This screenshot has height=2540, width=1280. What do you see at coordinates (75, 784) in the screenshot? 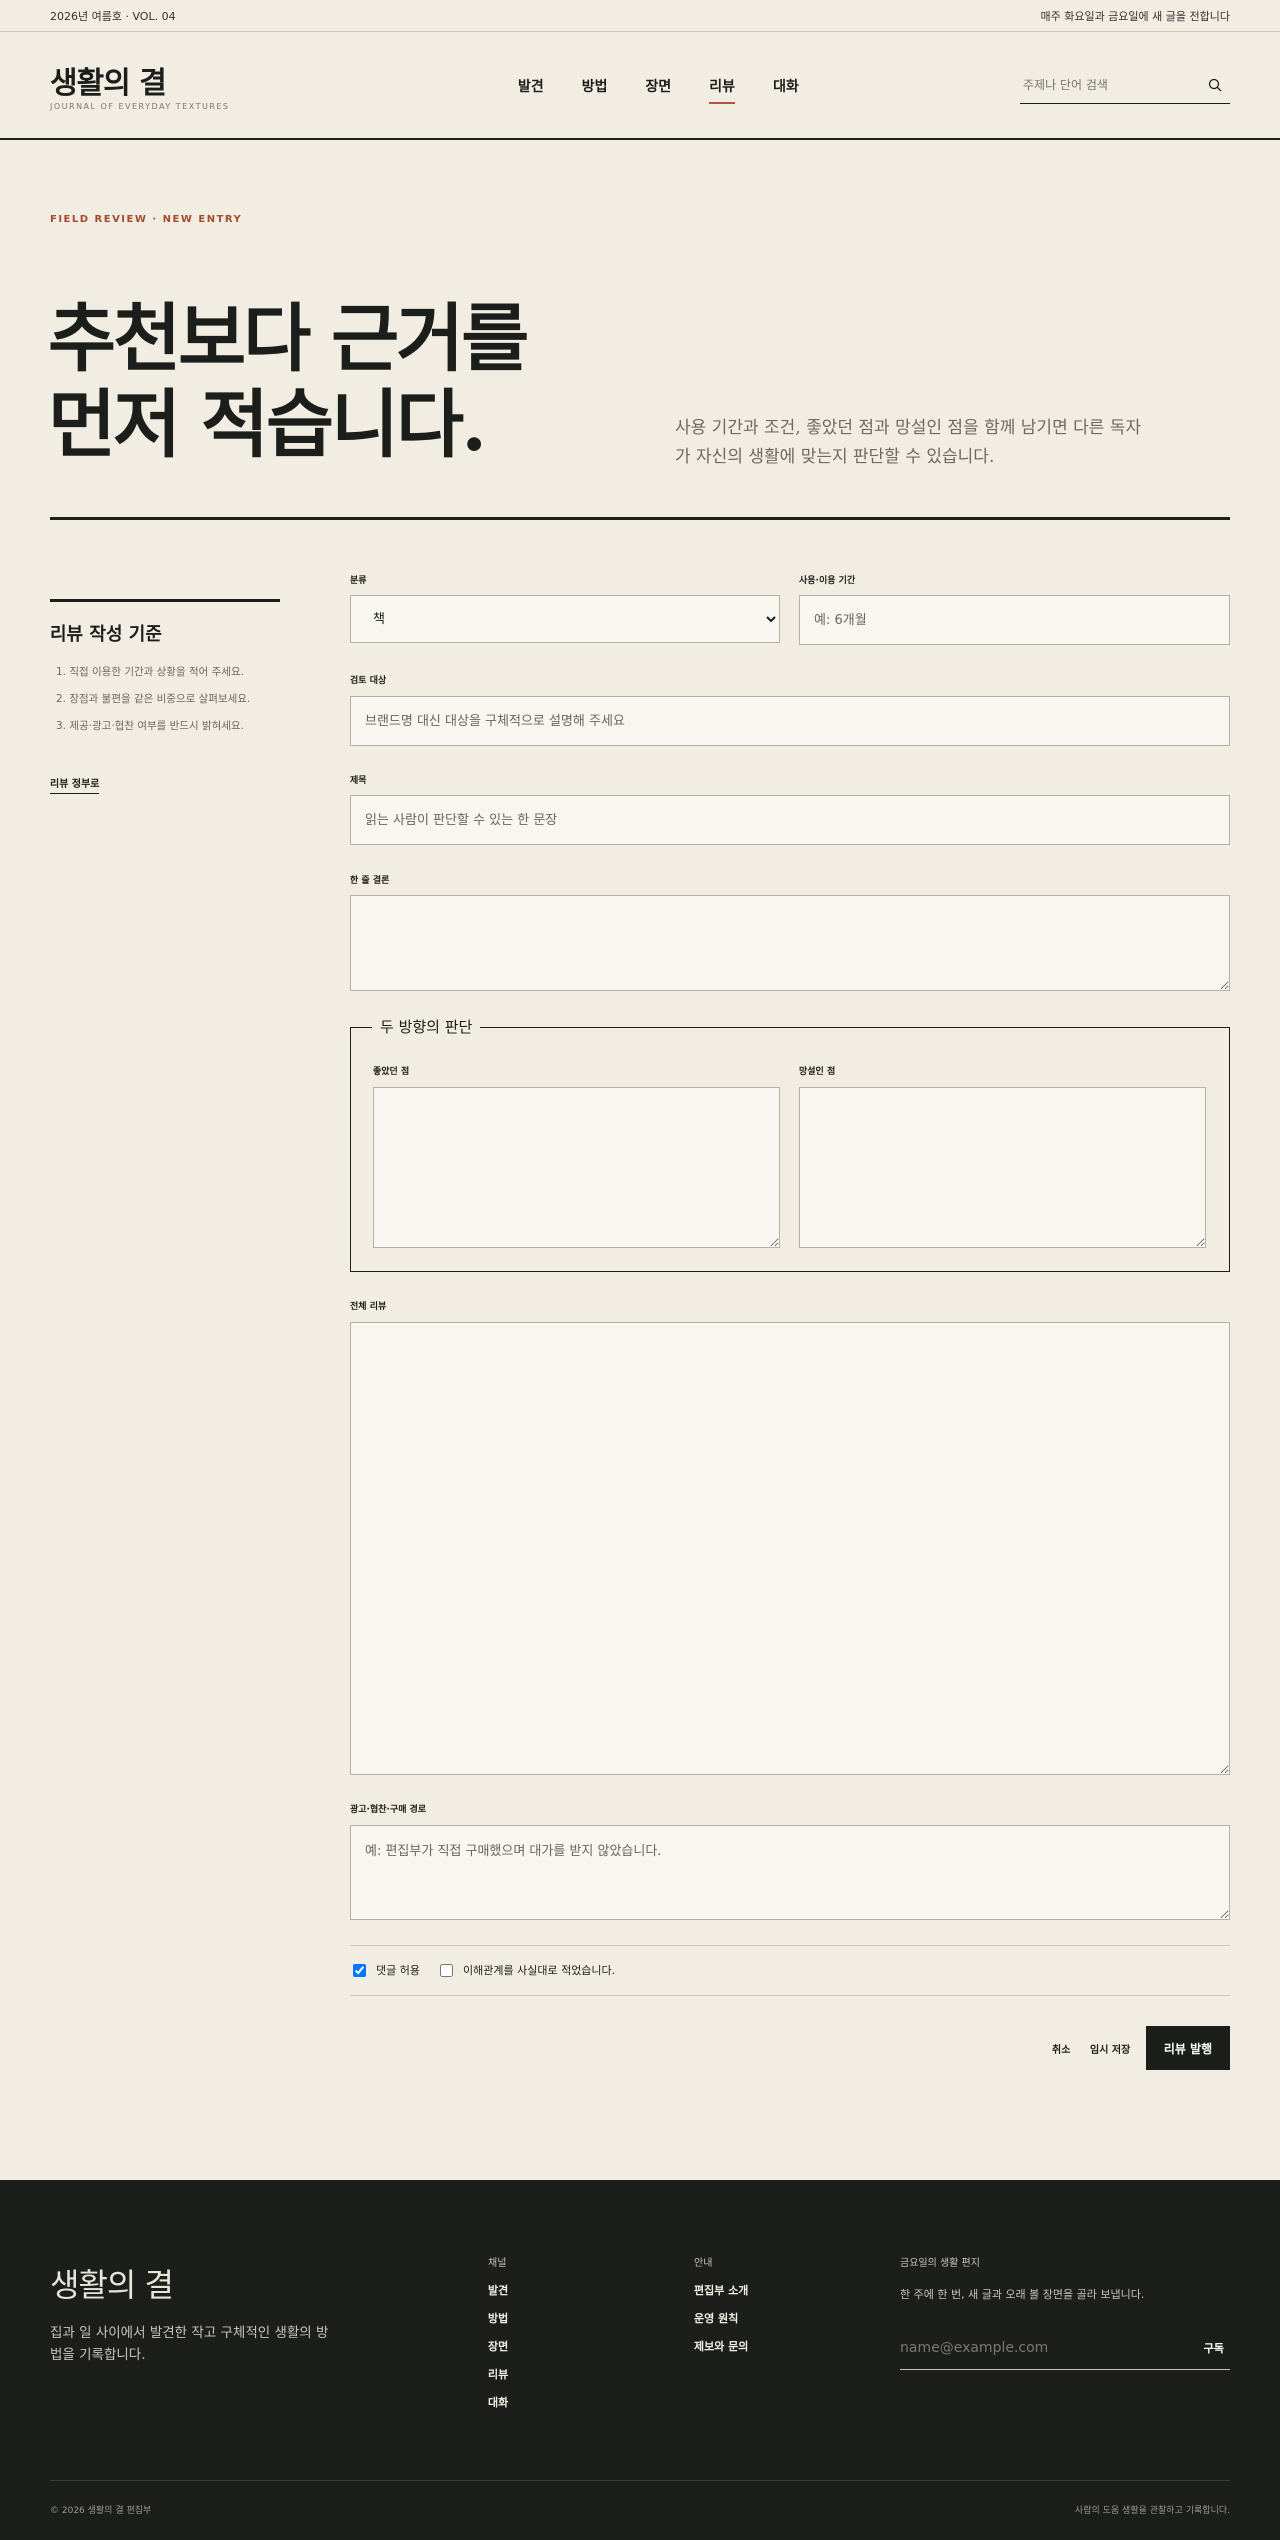
I see `review-policy-link: 리뷰 정부로` at bounding box center [75, 784].